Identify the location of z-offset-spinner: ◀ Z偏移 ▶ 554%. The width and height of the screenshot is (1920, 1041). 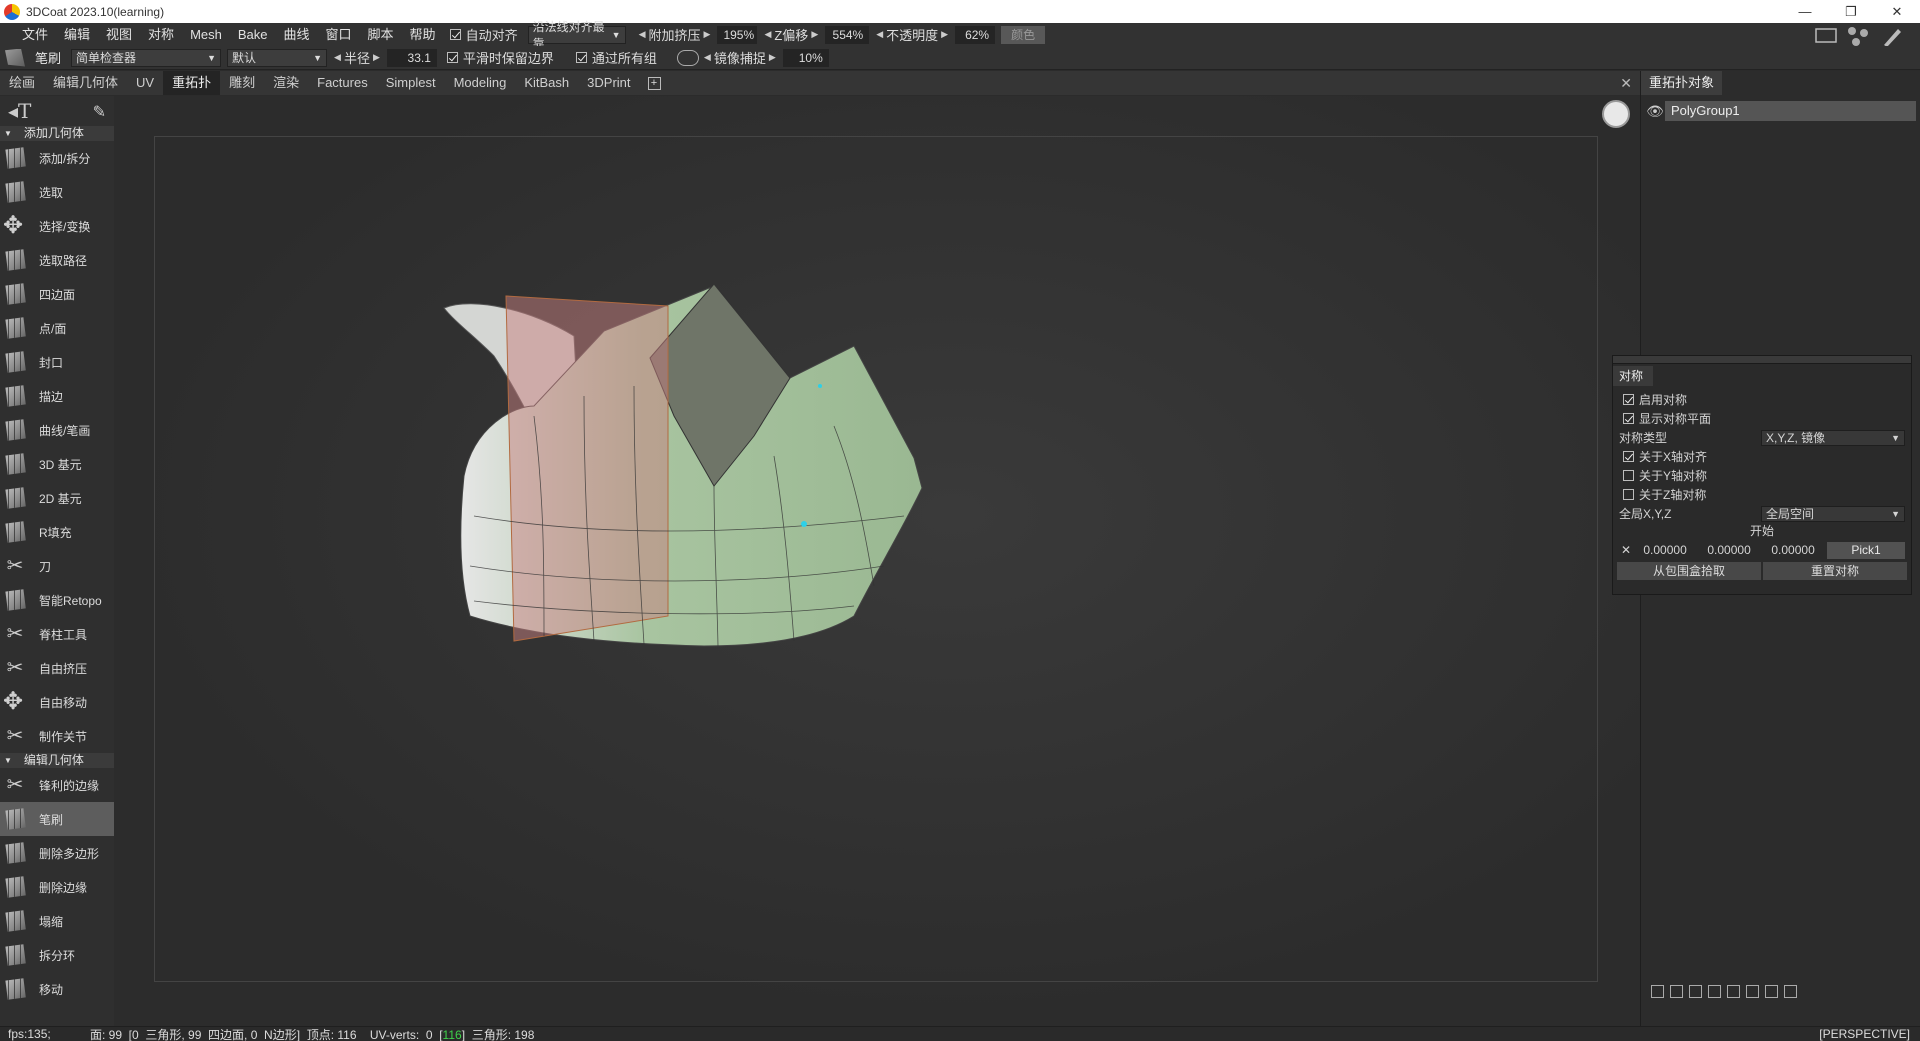
(815, 34).